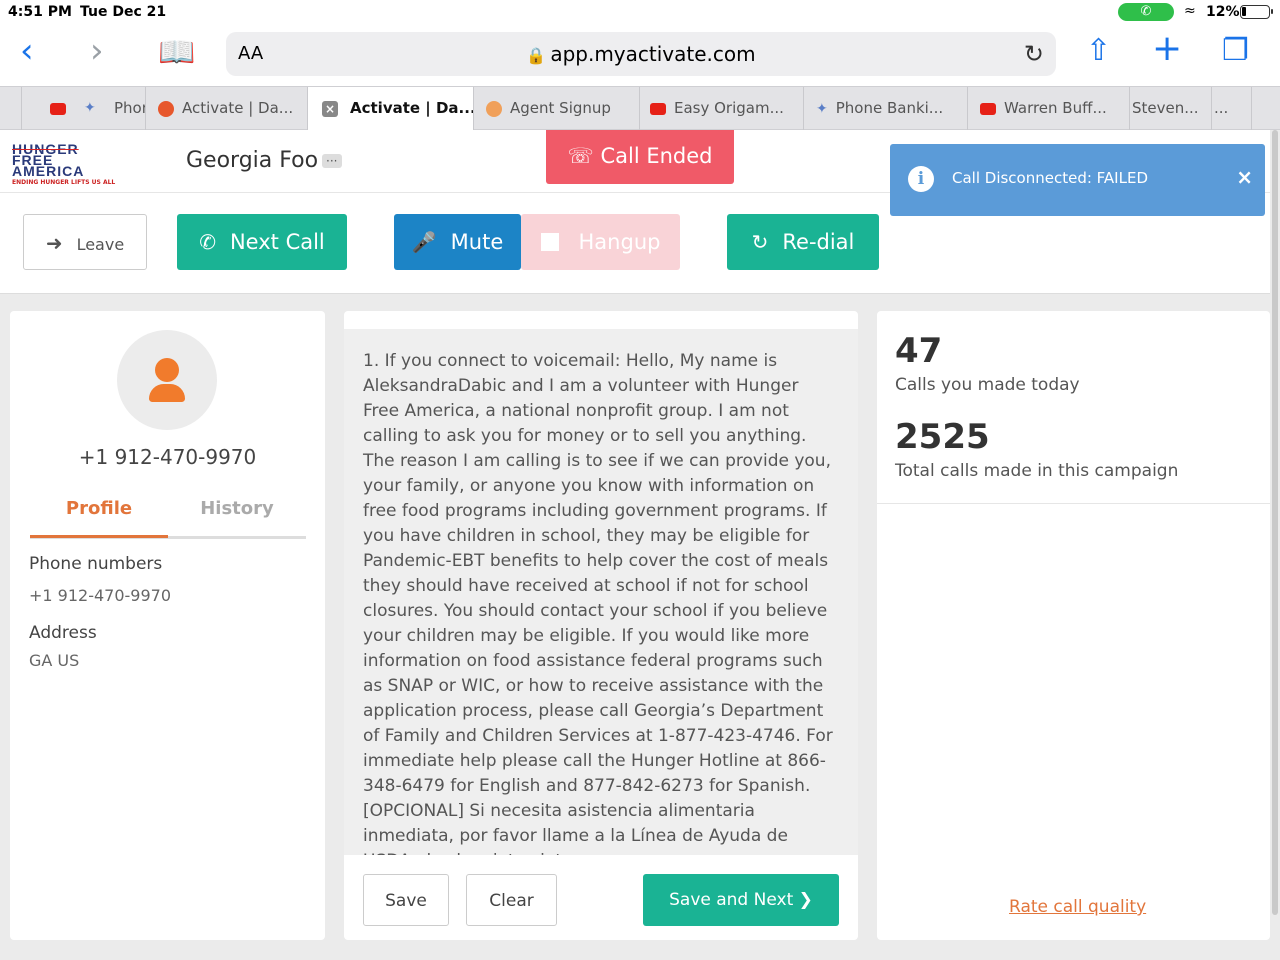 The image size is (1280, 960). What do you see at coordinates (176, 53) in the screenshot?
I see `bookmarks-icon: 📖` at bounding box center [176, 53].